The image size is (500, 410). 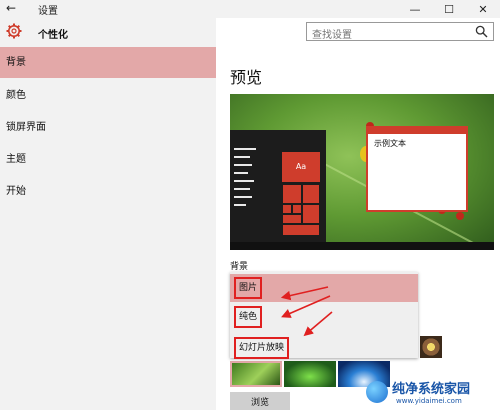 I want to click on background-label: 背景, so click(x=239, y=267).